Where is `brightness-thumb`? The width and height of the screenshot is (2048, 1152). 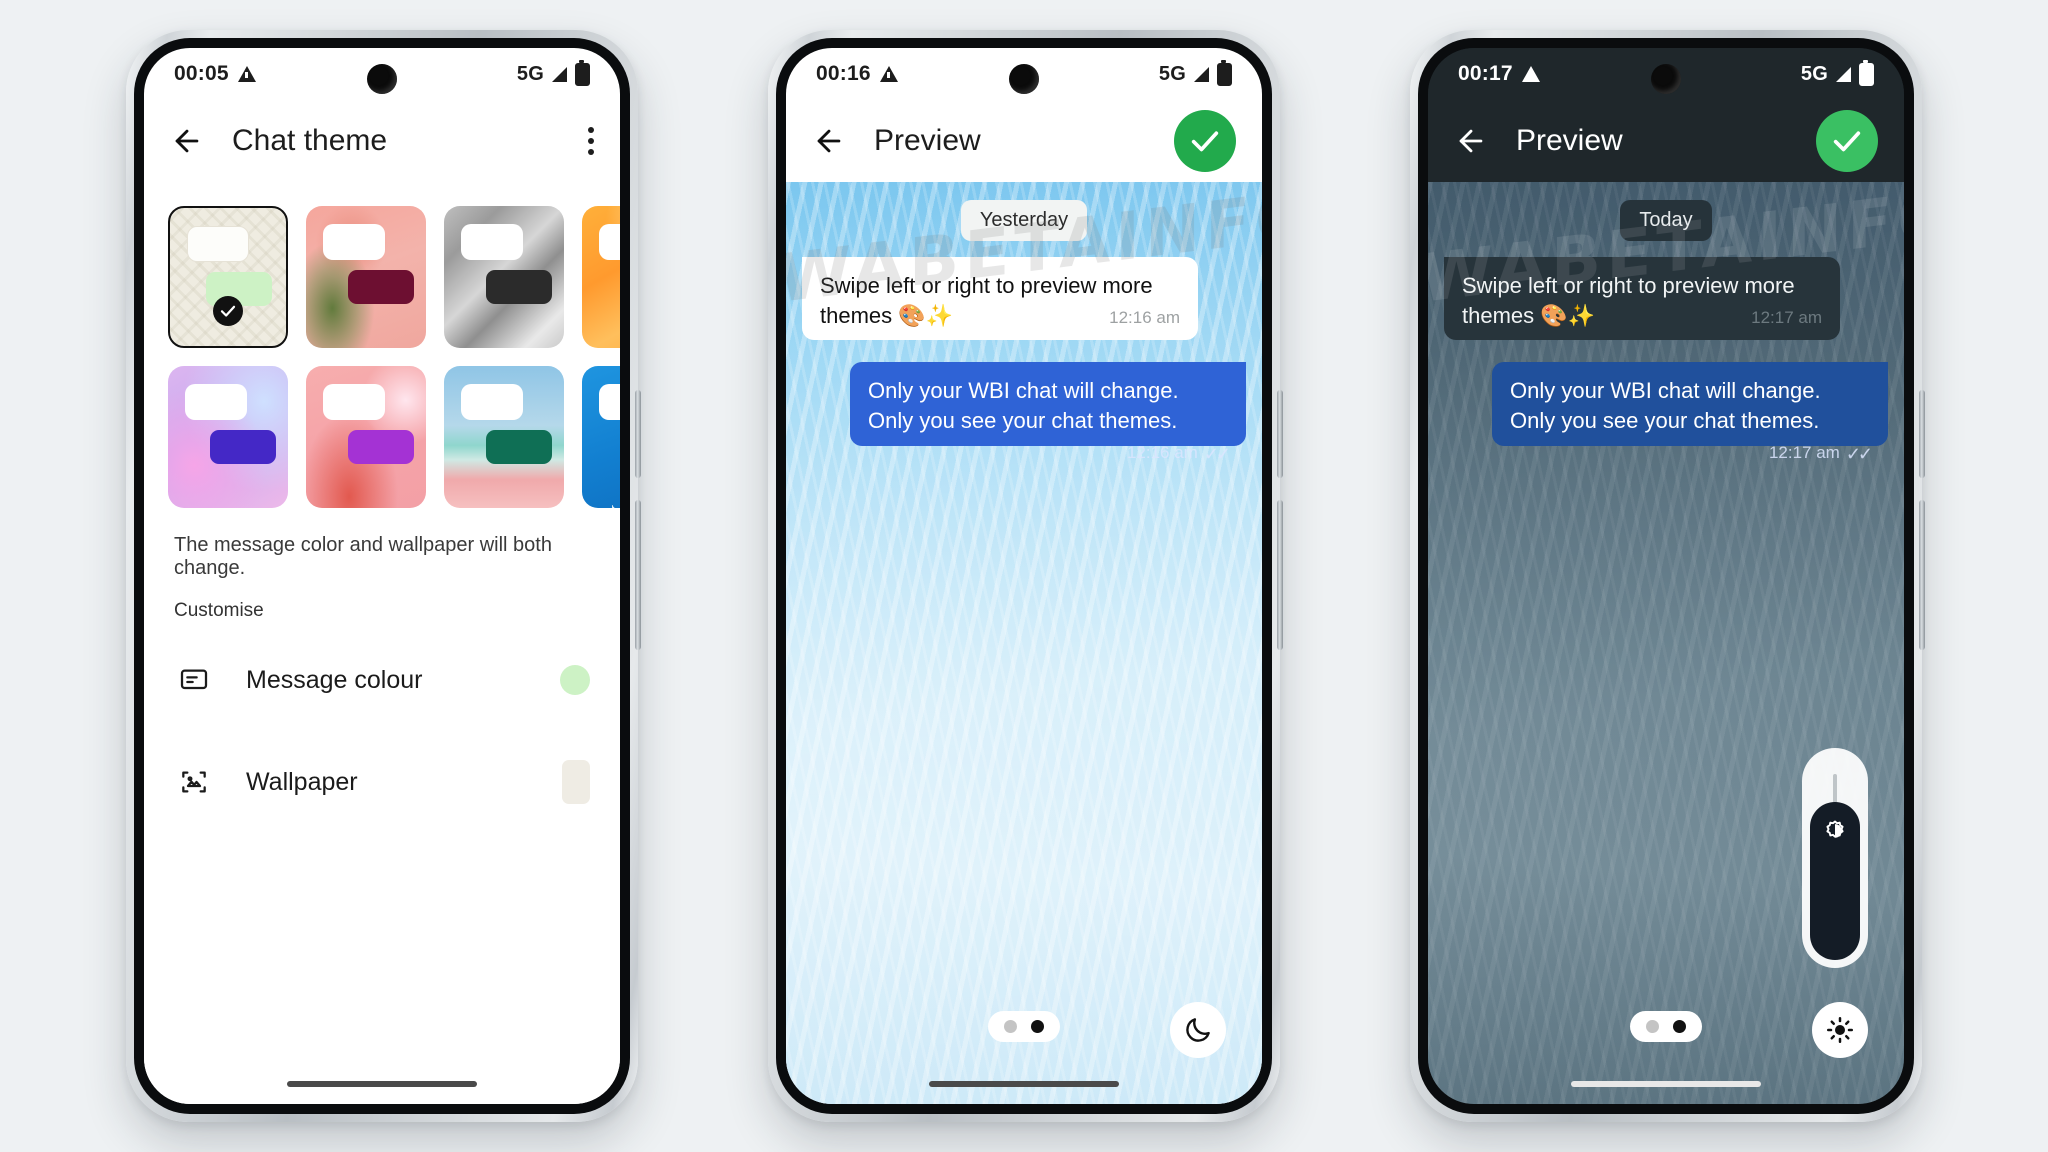 brightness-thumb is located at coordinates (1835, 881).